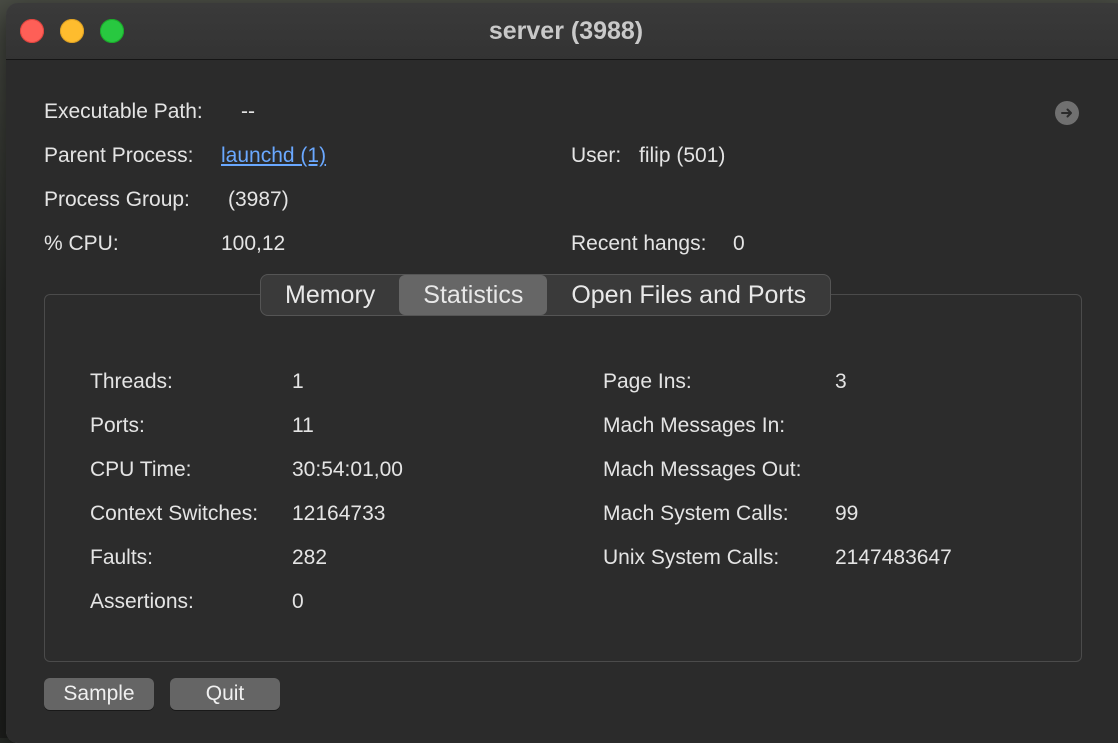  Describe the element at coordinates (1067, 113) in the screenshot. I see `arrow-right-circle-icon` at that location.